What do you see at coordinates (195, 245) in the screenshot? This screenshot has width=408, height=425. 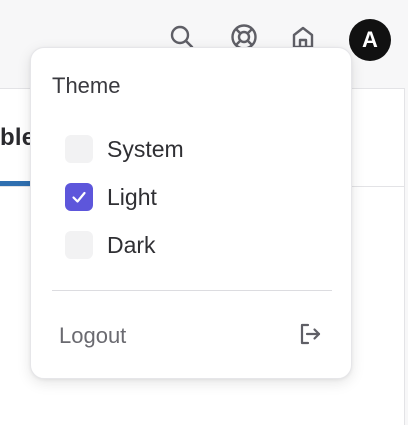 I see `theme-option-dark: Dark` at bounding box center [195, 245].